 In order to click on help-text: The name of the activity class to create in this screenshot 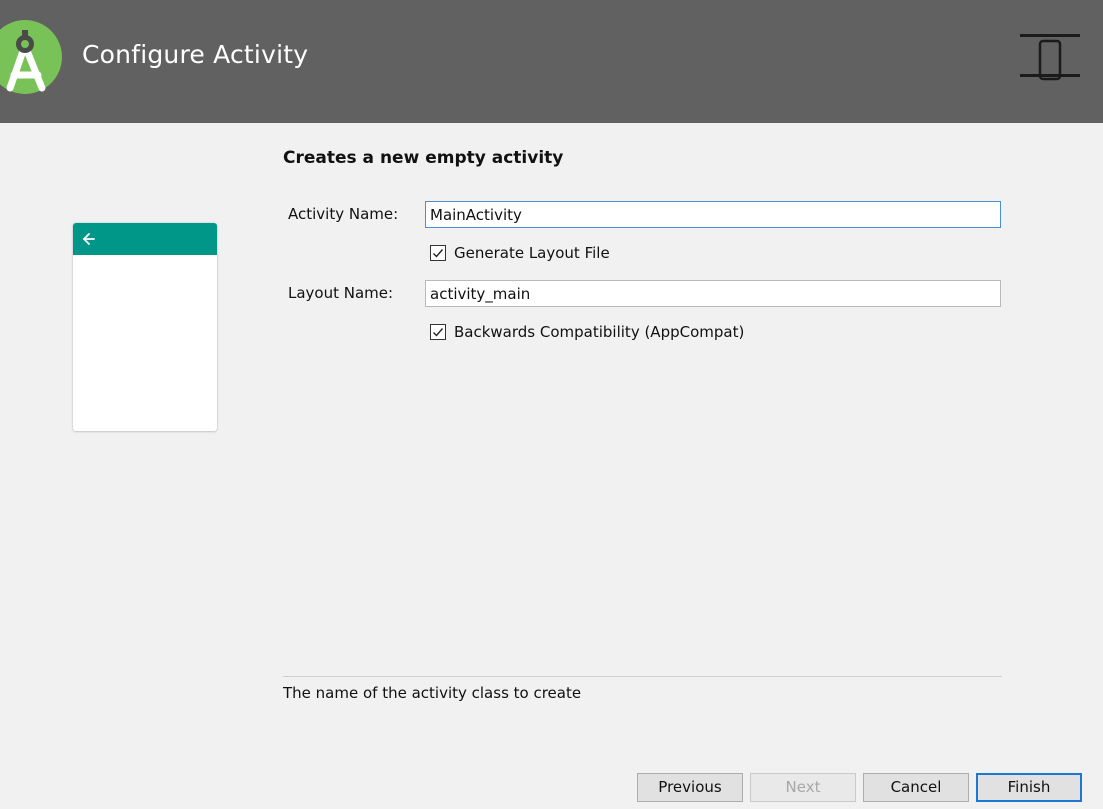, I will do `click(432, 693)`.